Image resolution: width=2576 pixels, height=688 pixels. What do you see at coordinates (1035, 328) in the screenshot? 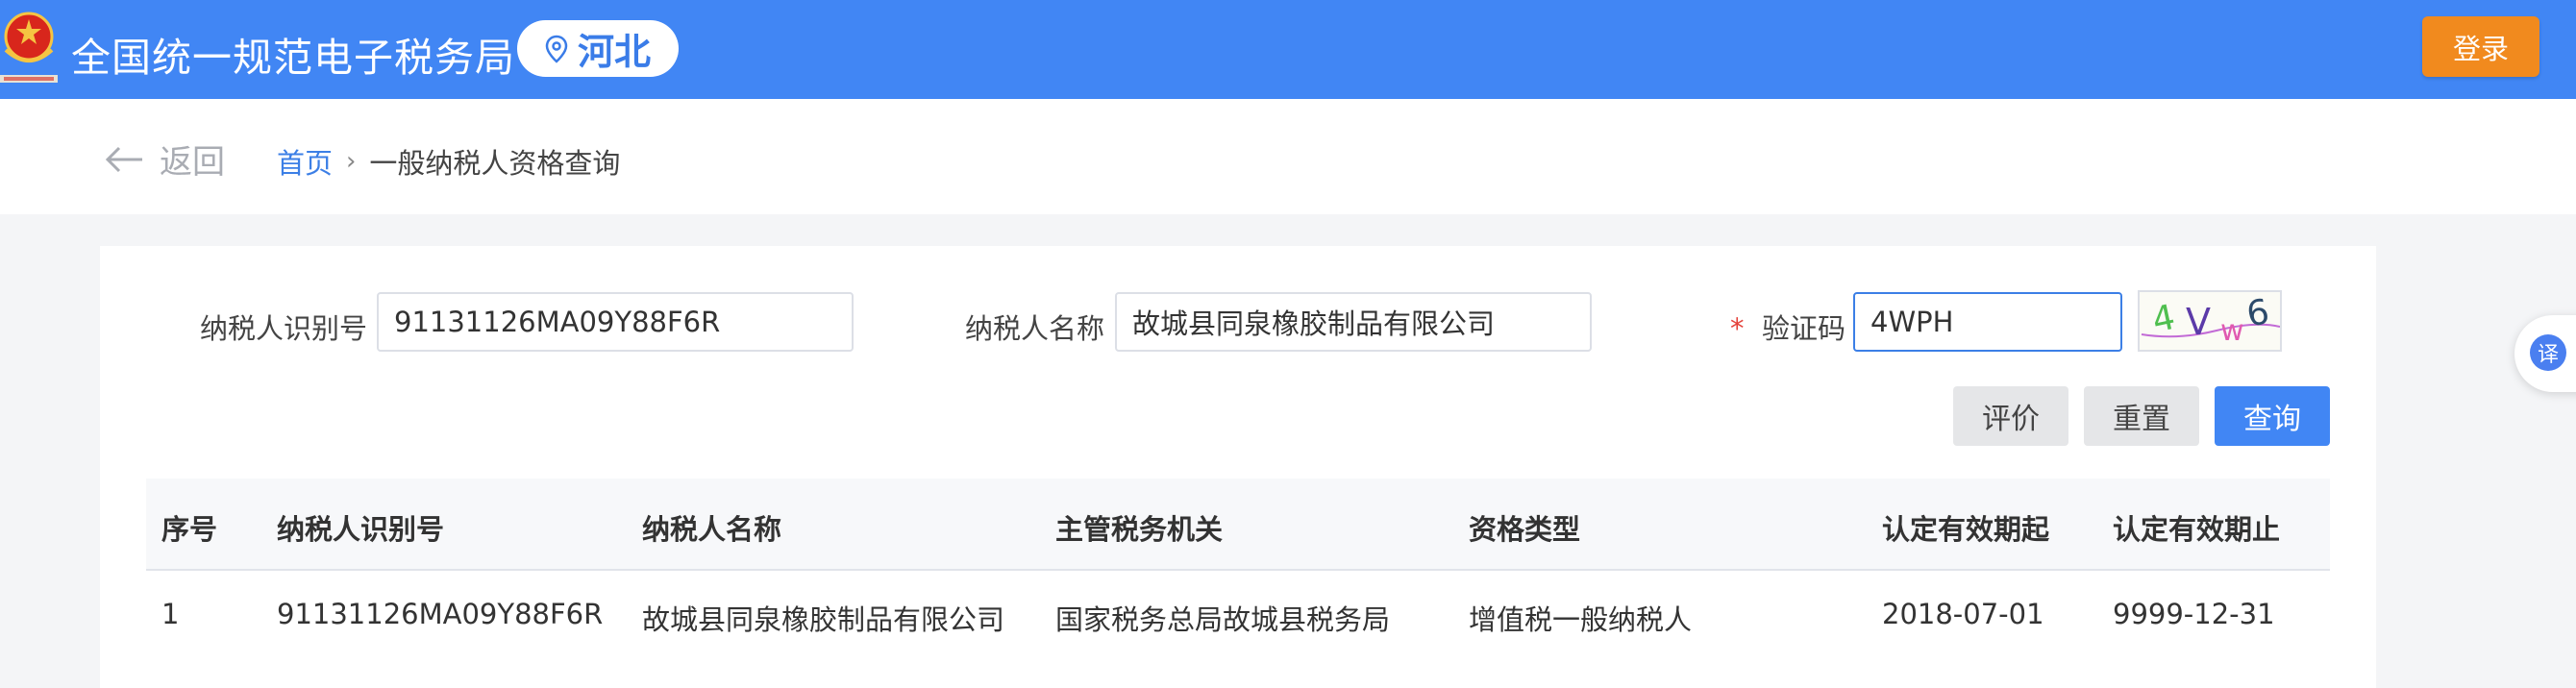
I see `taxpayer-name-label: 纳税人名称` at bounding box center [1035, 328].